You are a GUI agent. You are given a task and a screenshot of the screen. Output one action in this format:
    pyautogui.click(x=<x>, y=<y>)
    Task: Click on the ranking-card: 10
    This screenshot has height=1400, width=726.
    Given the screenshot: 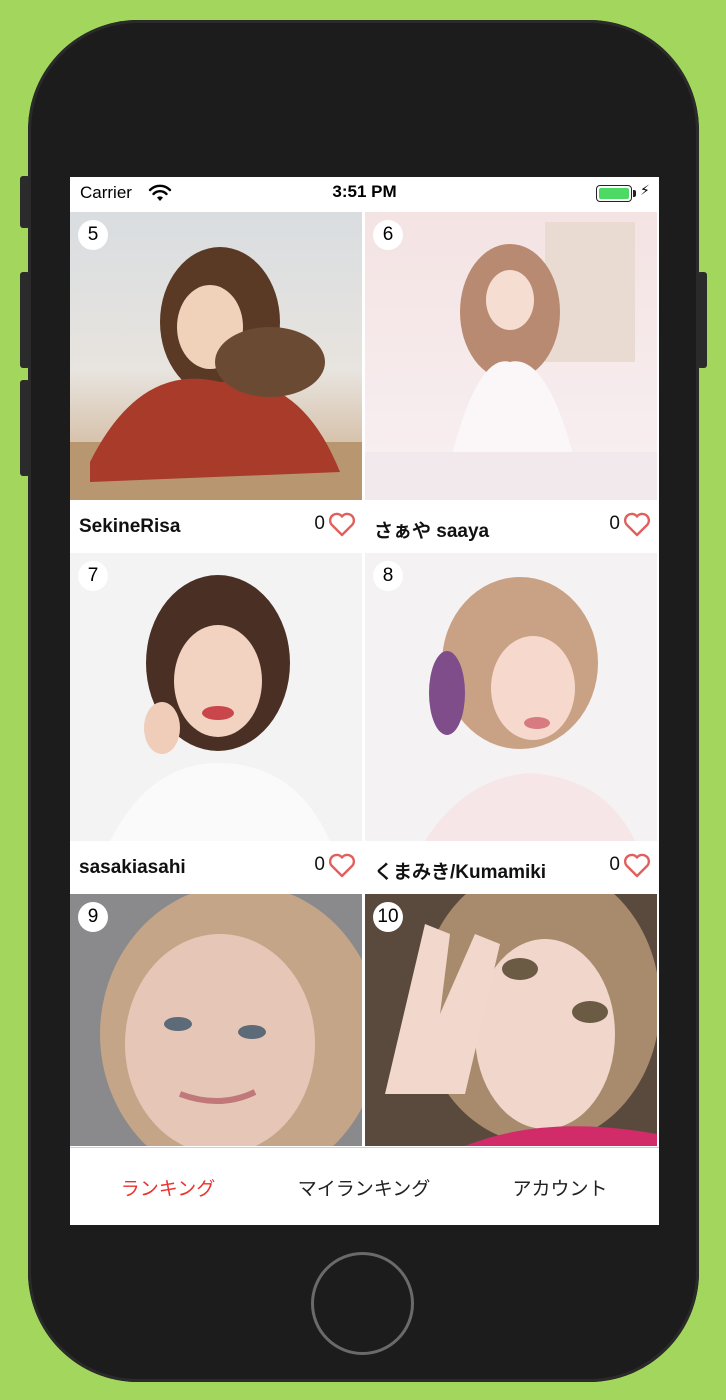 What is the action you would take?
    pyautogui.click(x=511, y=1020)
    